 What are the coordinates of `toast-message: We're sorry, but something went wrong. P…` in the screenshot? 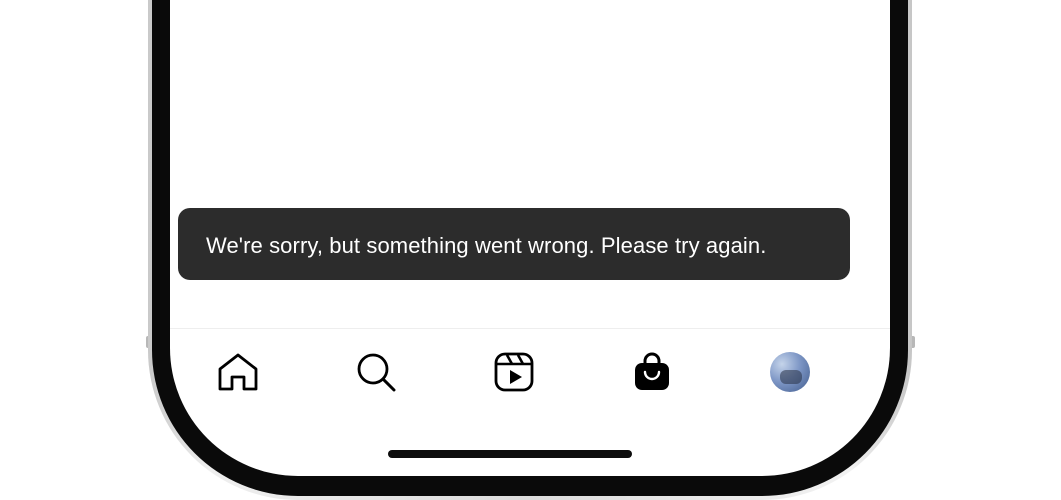 It's located at (486, 245).